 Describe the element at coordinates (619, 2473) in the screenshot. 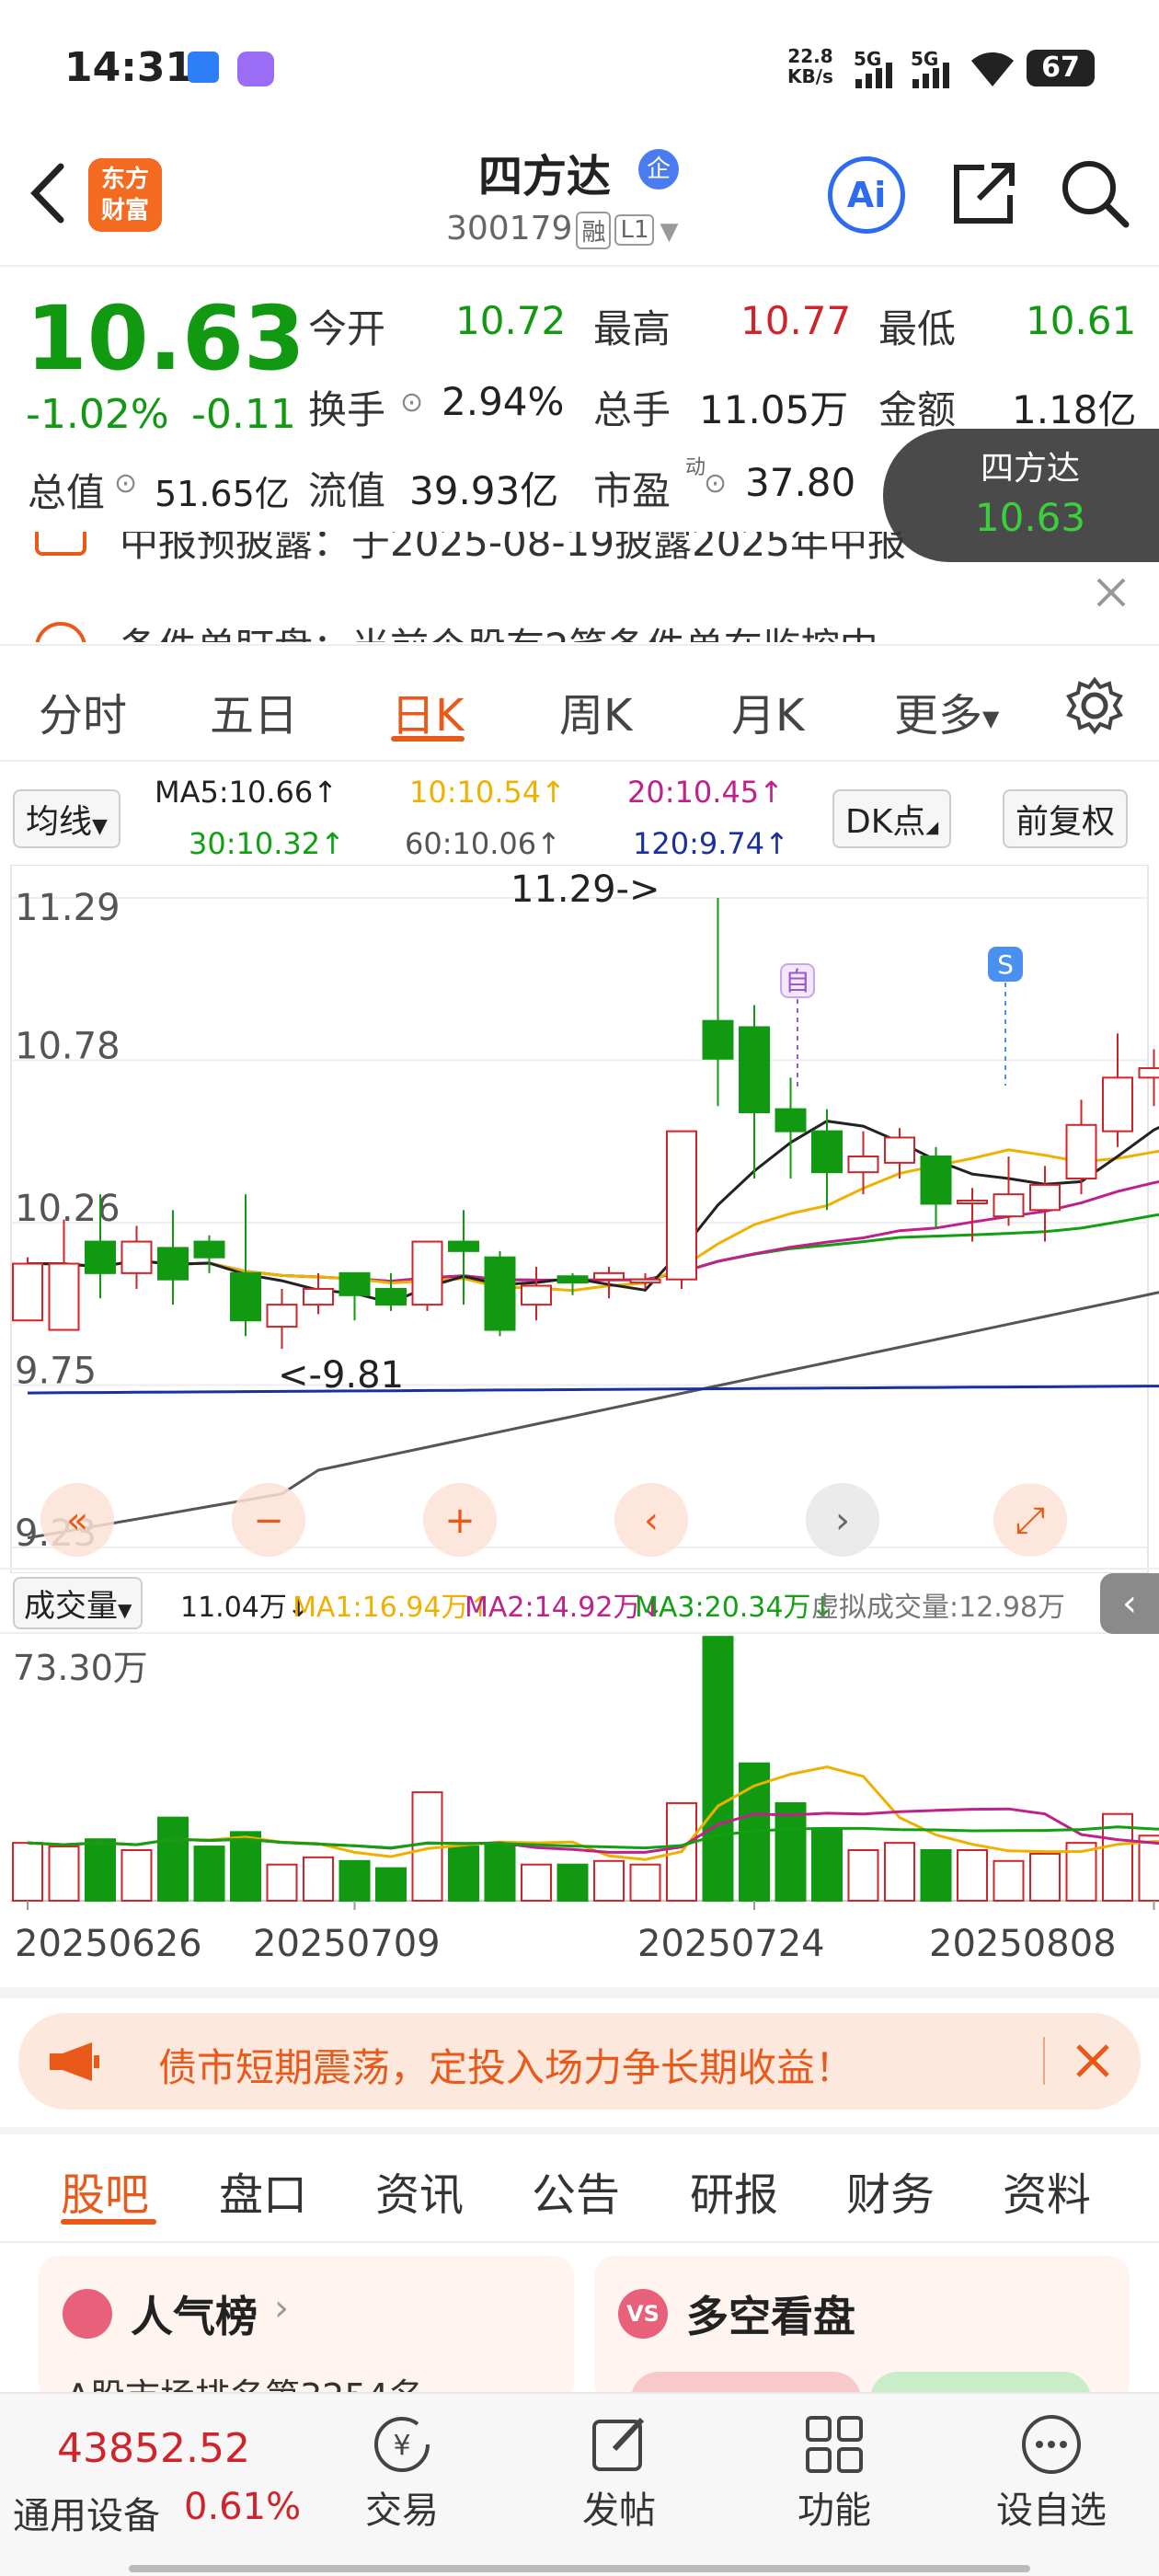

I see `nav-post: 发帖` at that location.